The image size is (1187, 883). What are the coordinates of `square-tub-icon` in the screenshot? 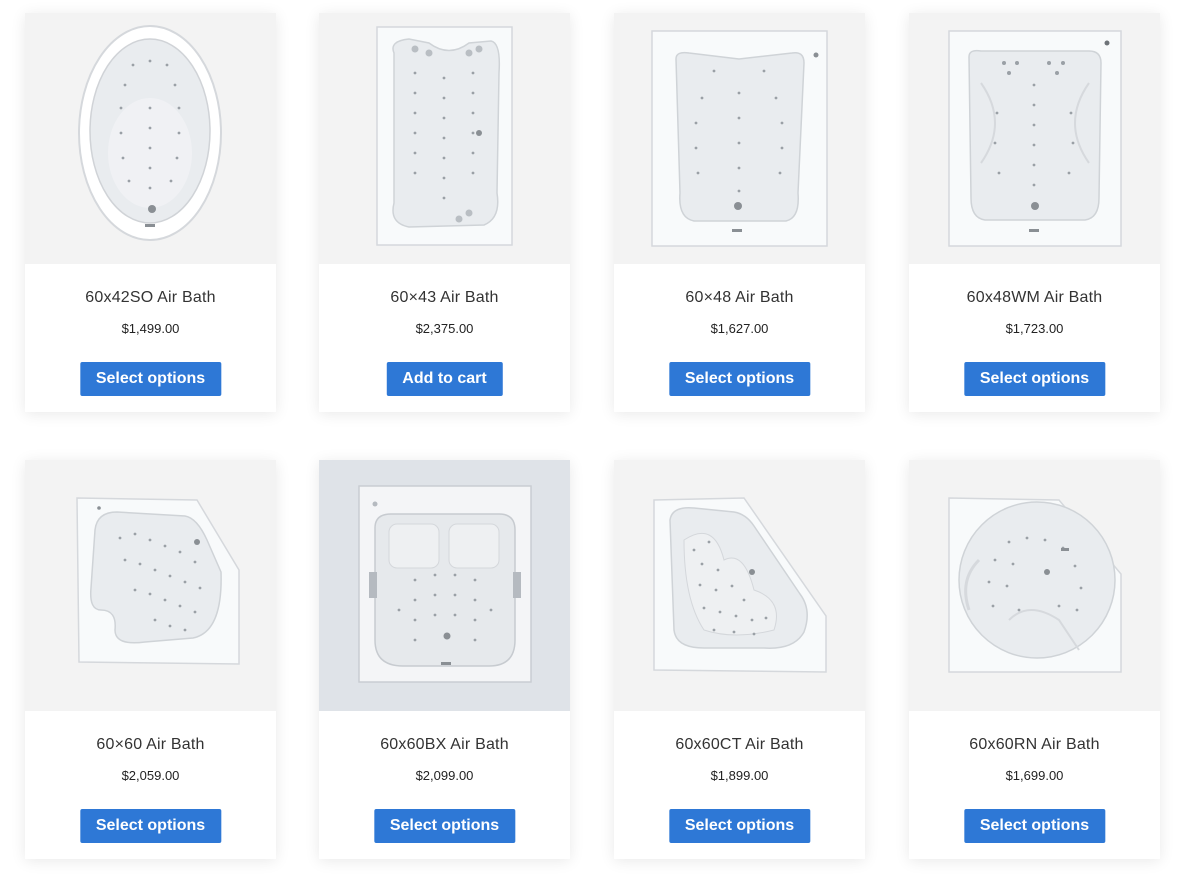 It's located at (445, 584).